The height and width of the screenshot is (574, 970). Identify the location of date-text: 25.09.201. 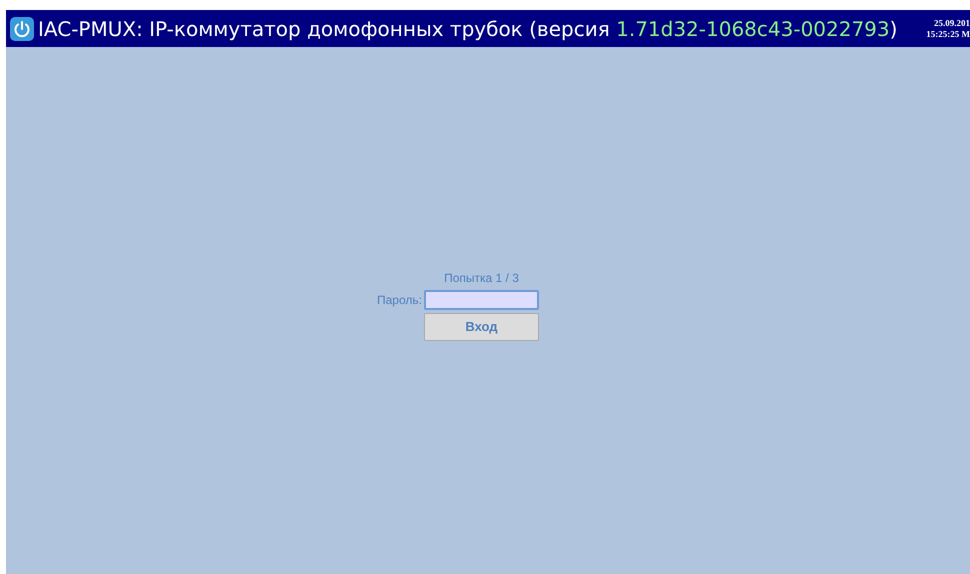
(952, 23).